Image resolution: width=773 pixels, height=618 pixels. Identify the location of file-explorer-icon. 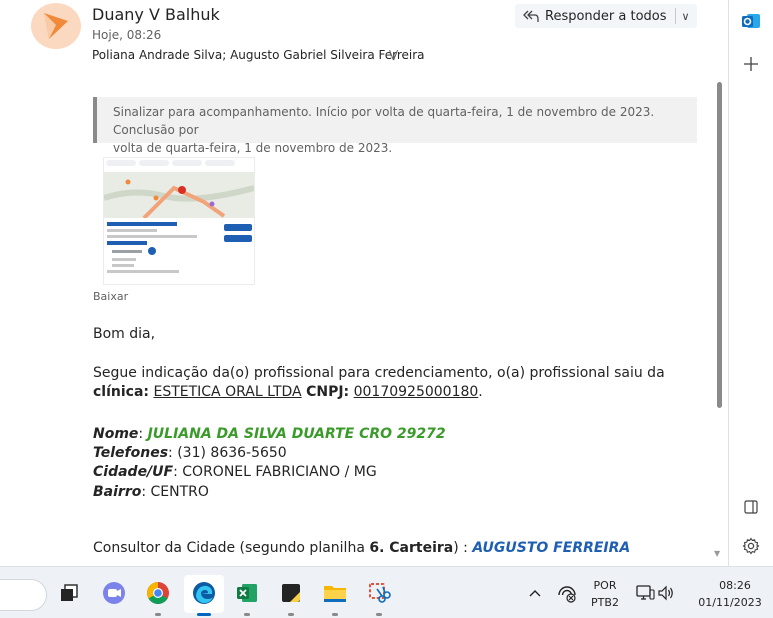
(335, 594).